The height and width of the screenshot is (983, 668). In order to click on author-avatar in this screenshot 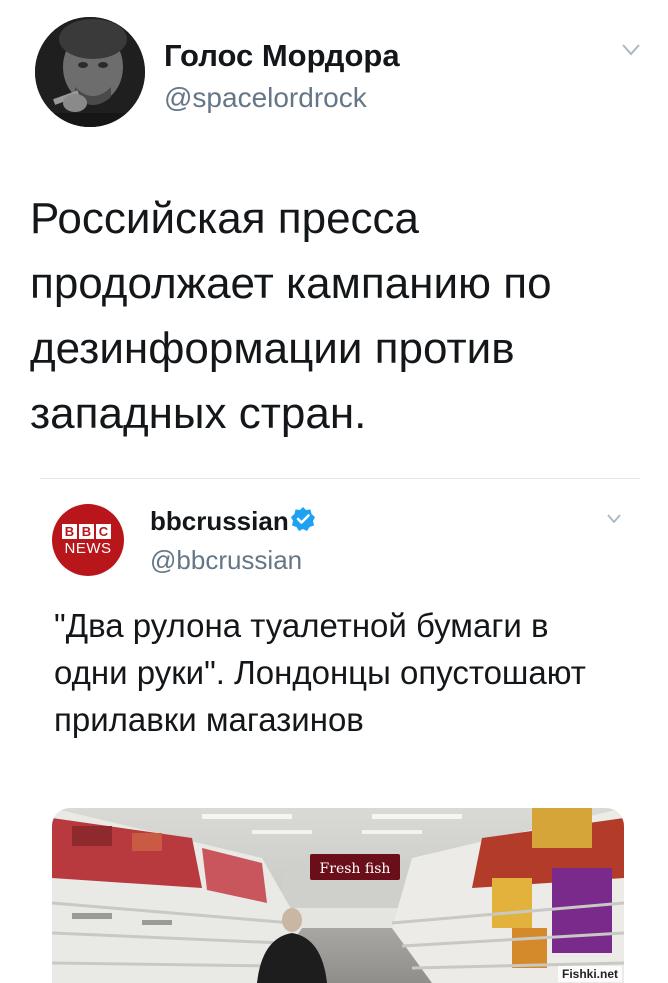, I will do `click(90, 72)`.